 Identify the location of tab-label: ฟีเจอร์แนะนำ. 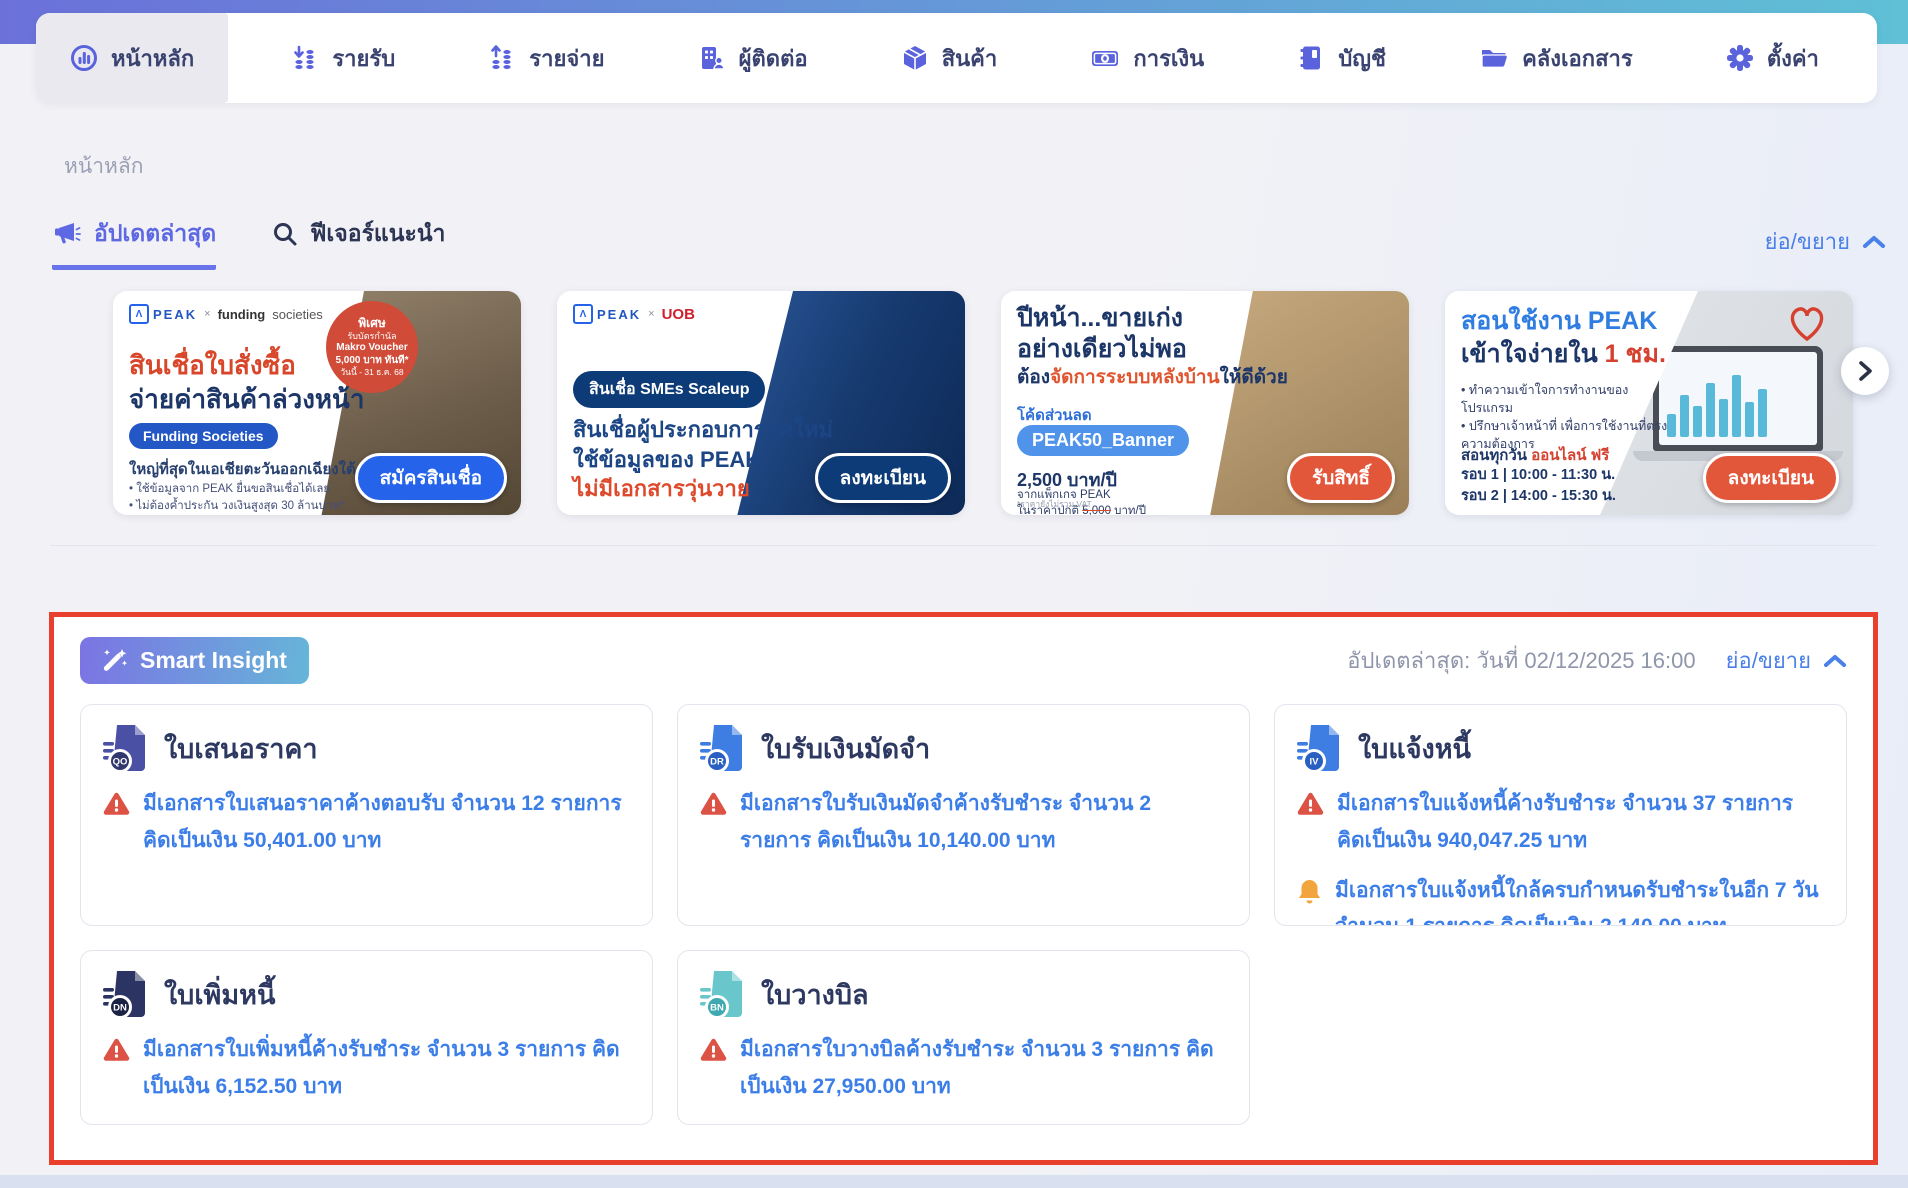
(378, 233).